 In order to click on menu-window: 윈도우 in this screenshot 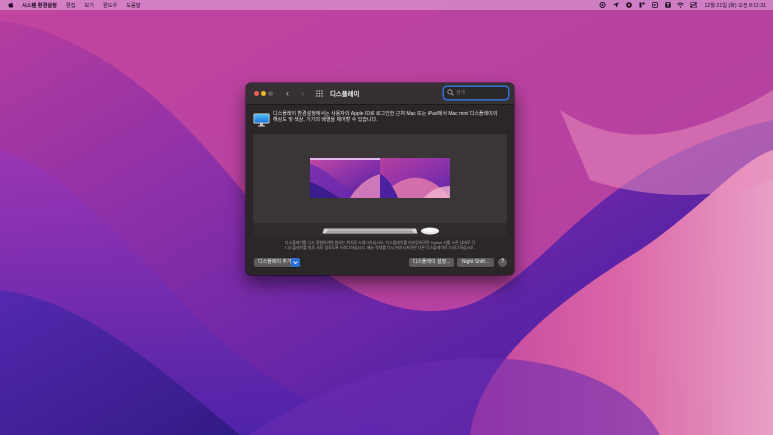, I will do `click(110, 5)`.